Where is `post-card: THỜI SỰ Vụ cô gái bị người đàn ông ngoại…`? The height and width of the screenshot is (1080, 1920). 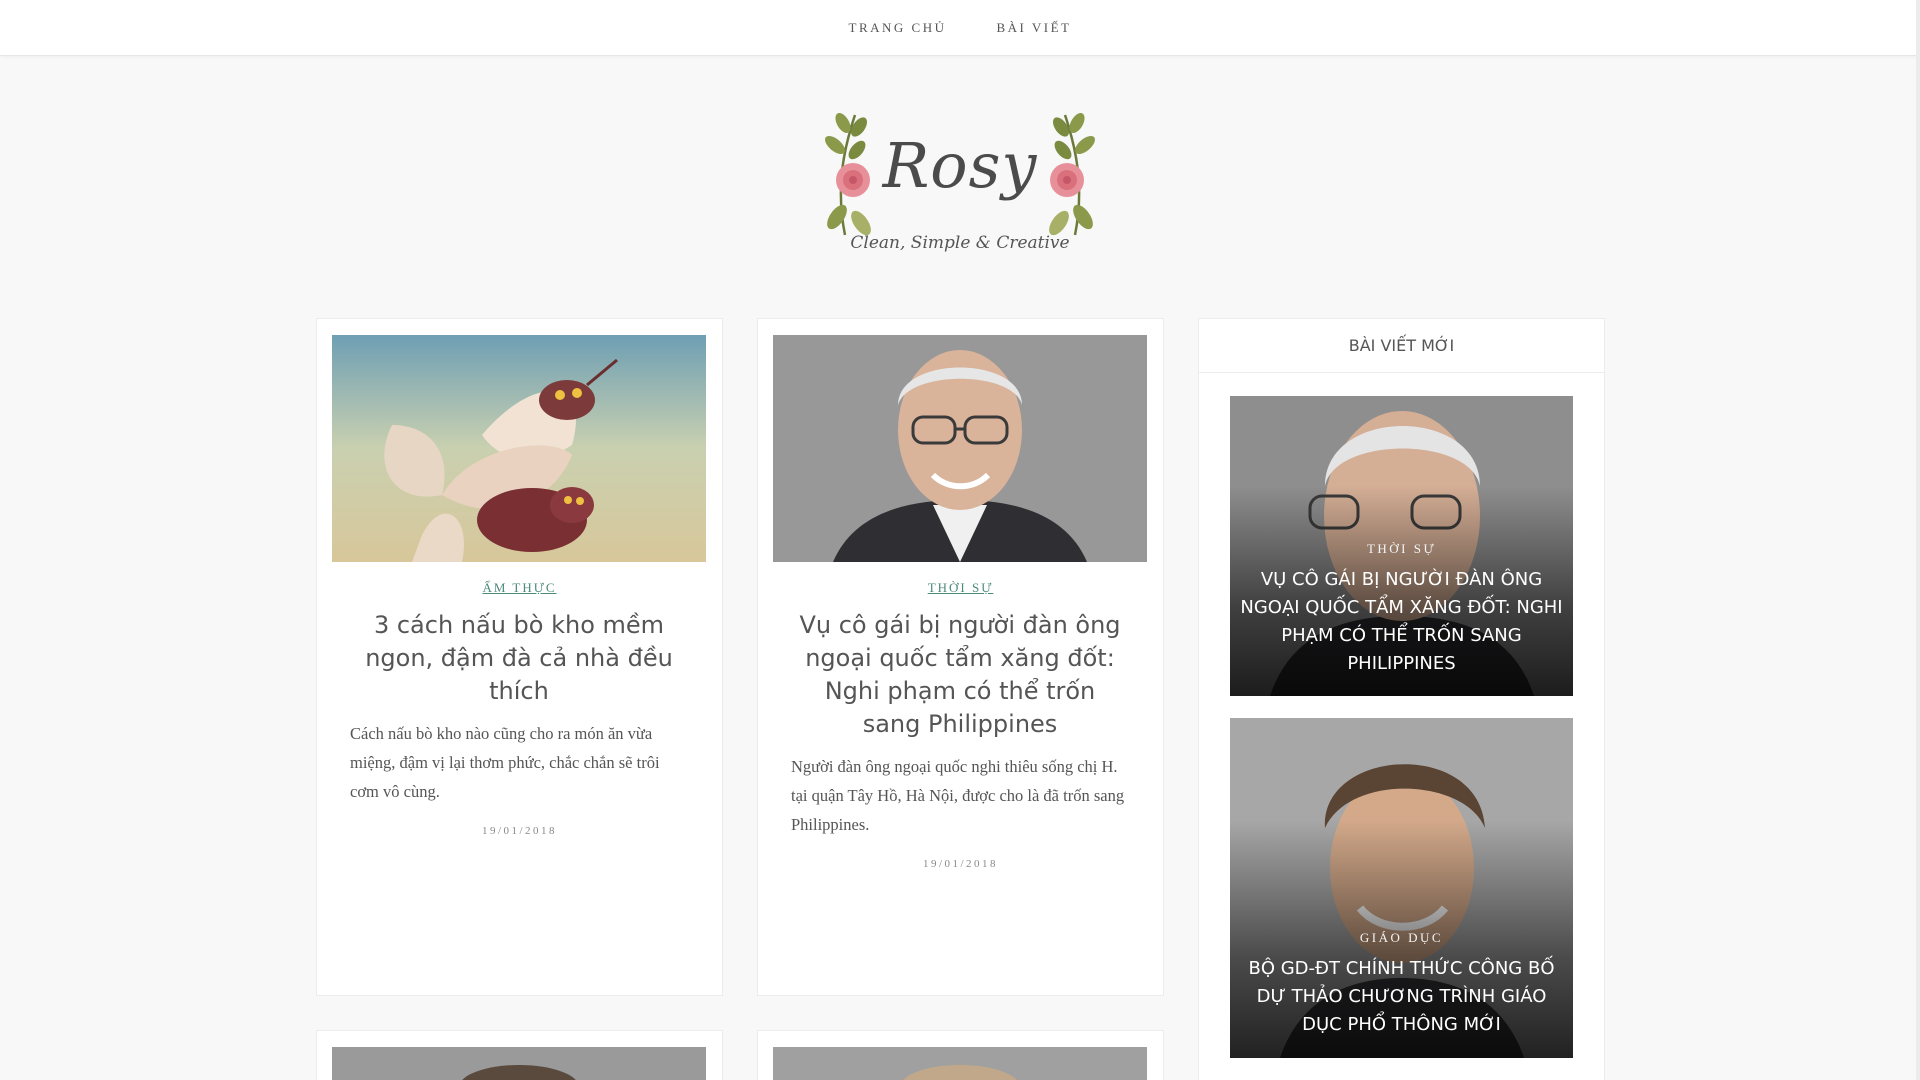 post-card: THỜI SỰ Vụ cô gái bị người đàn ông ngoại… is located at coordinates (960, 657).